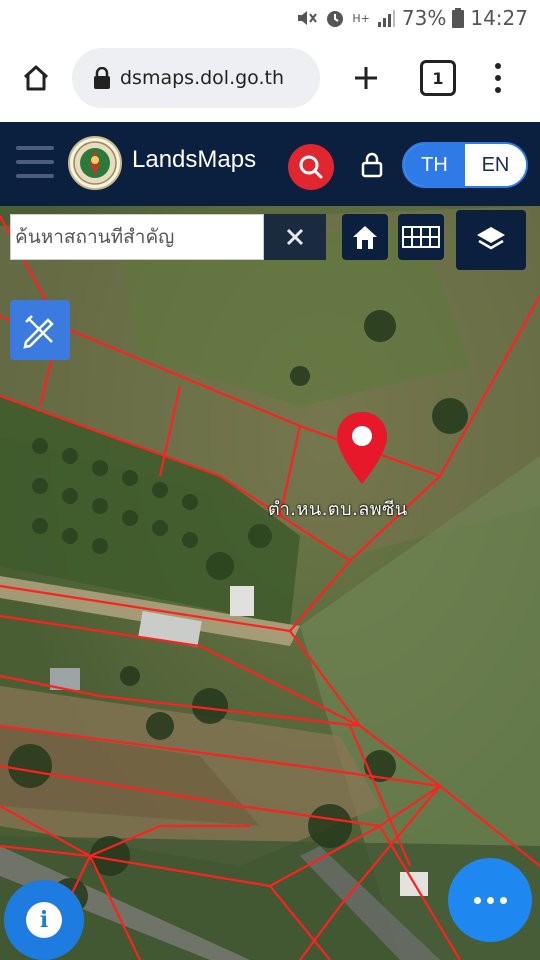  What do you see at coordinates (361, 18) in the screenshot?
I see `network-type: H+` at bounding box center [361, 18].